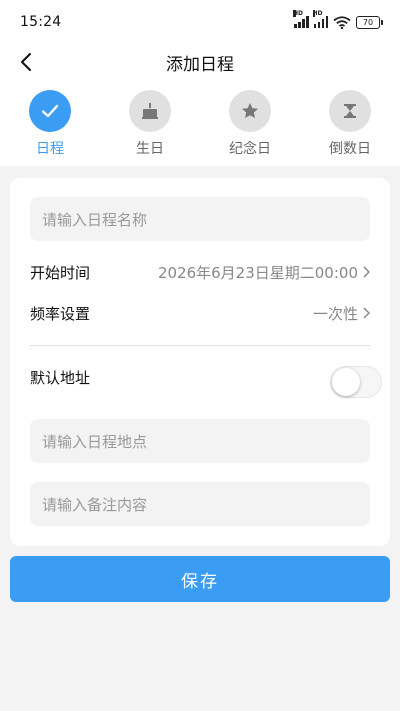  I want to click on battery-level: 70, so click(368, 22).